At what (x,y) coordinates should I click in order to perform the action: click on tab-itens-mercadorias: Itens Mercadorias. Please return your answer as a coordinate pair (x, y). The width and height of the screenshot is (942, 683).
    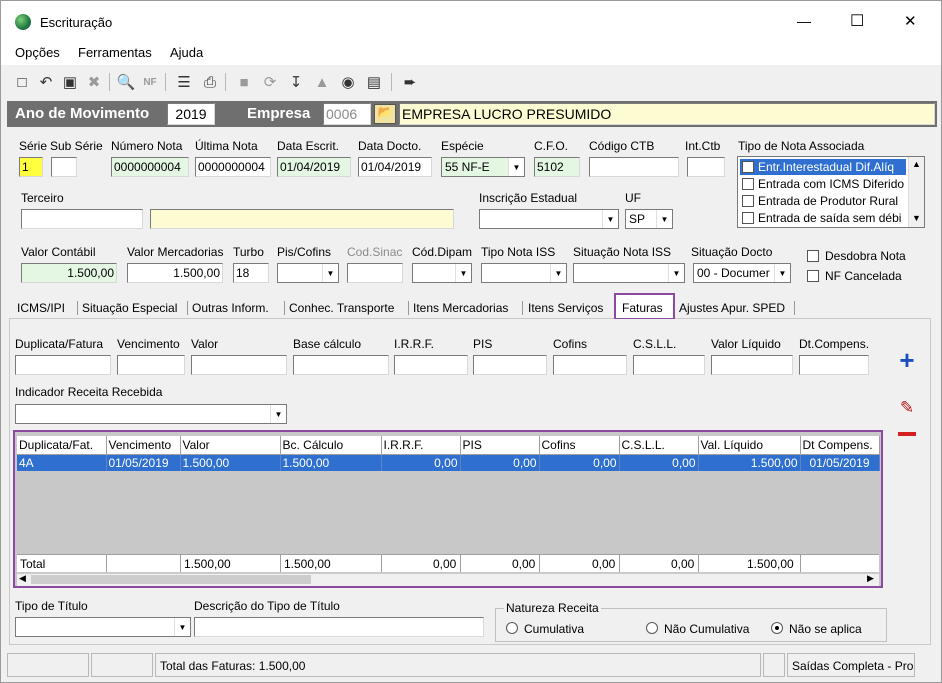
    Looking at the image, I should click on (460, 308).